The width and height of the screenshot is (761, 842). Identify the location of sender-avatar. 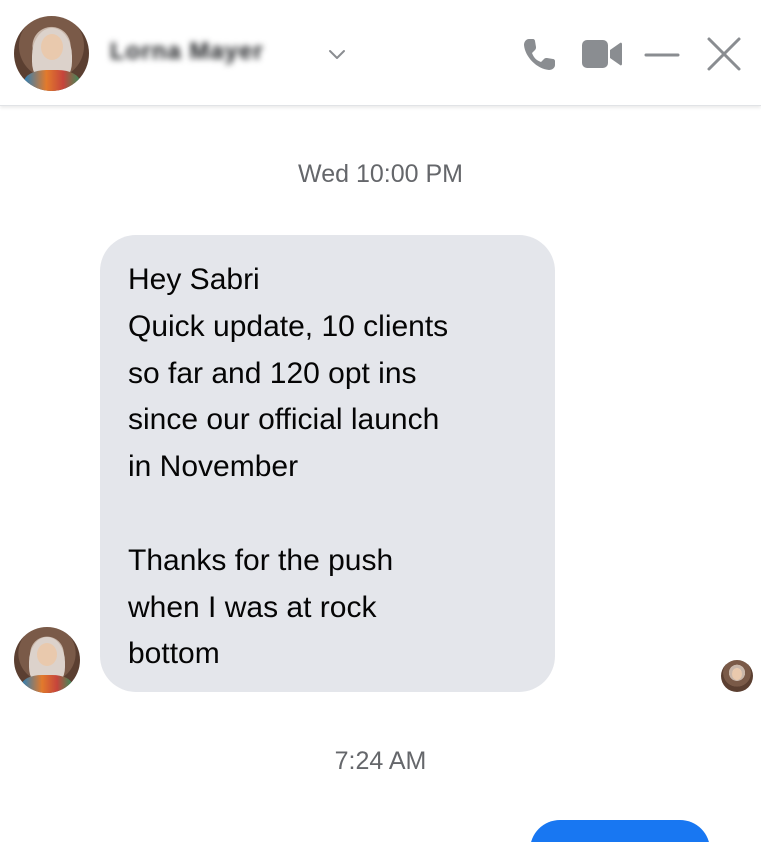
(47, 660).